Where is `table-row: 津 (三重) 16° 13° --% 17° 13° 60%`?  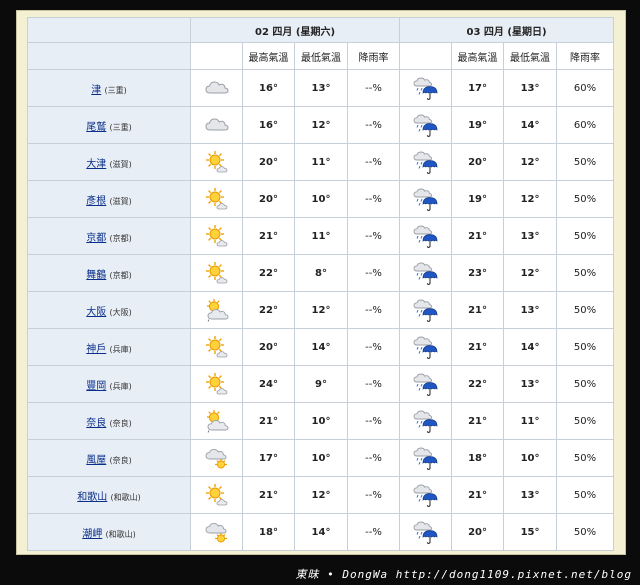 table-row: 津 (三重) 16° 13° --% 17° 13° 60% is located at coordinates (321, 88).